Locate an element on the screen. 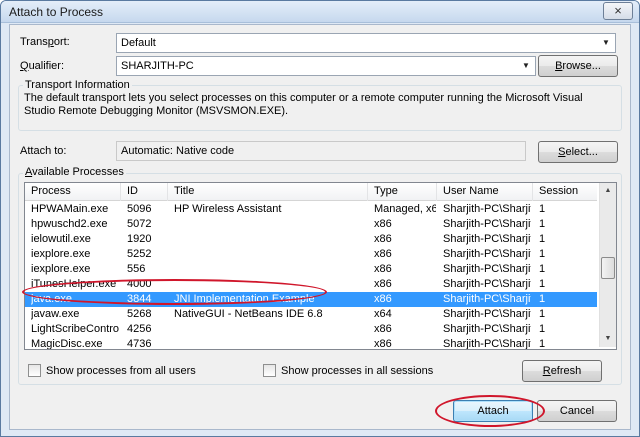 The image size is (640, 437). cell-id: 4000 is located at coordinates (139, 284).